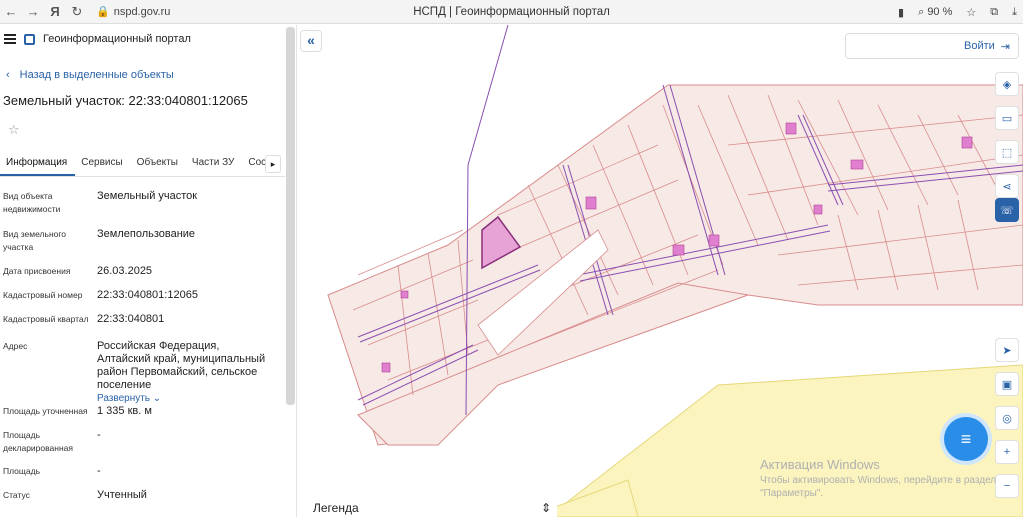  What do you see at coordinates (77, 411) in the screenshot?
I see `field-area-specified: Площадь уточненная 1 335 кв. м` at bounding box center [77, 411].